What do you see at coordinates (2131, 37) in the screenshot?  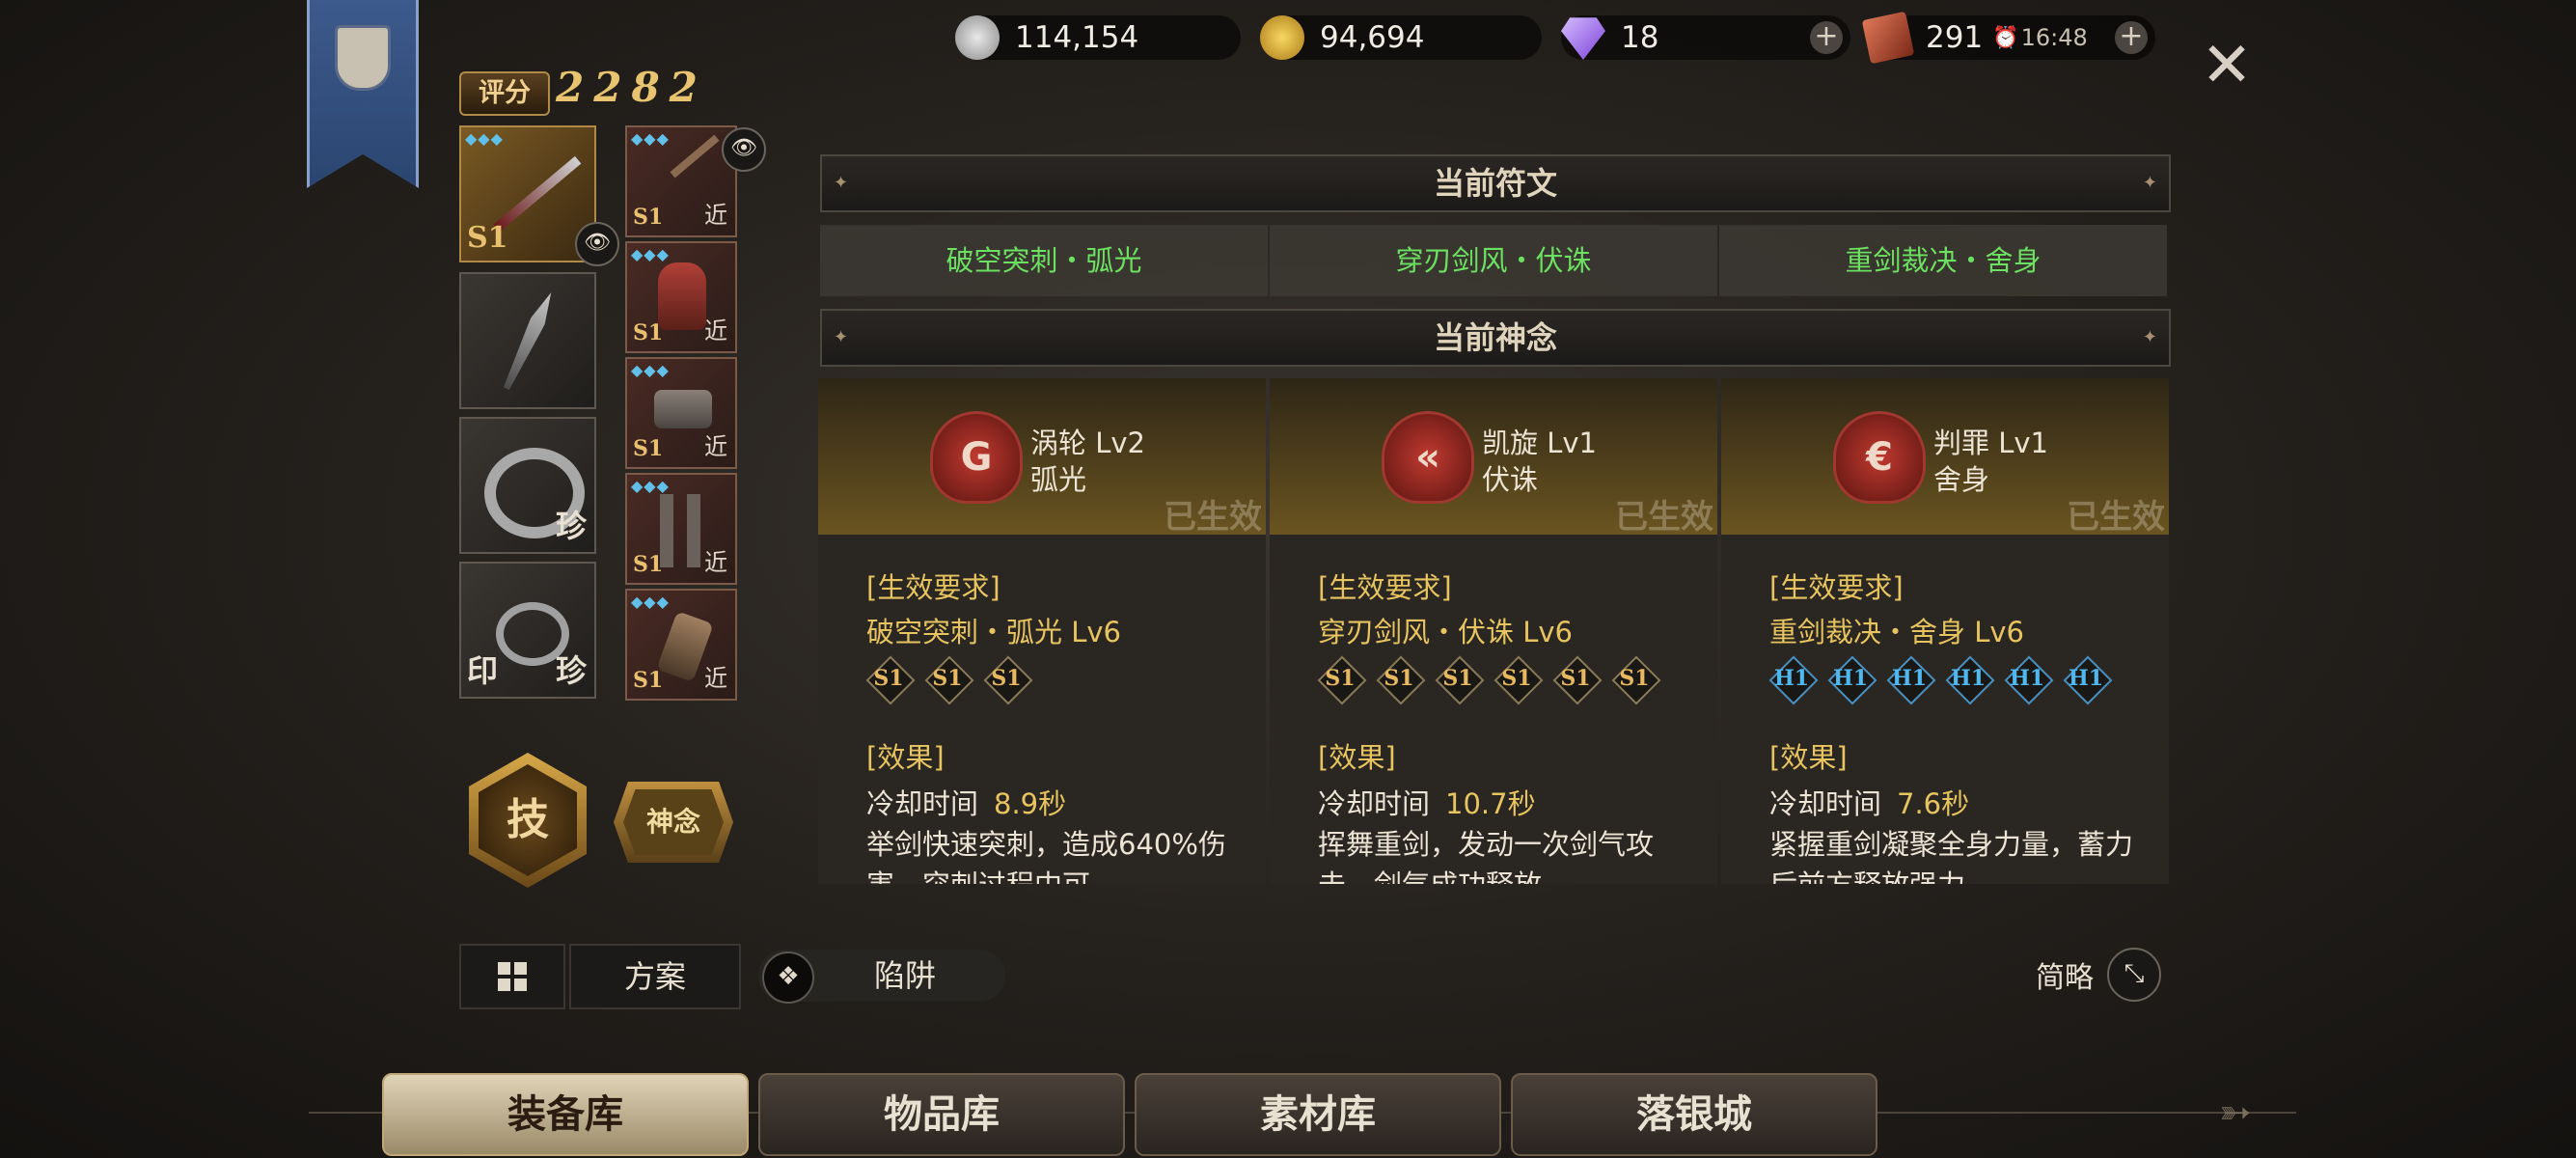 I see `add-stamina-button: +` at bounding box center [2131, 37].